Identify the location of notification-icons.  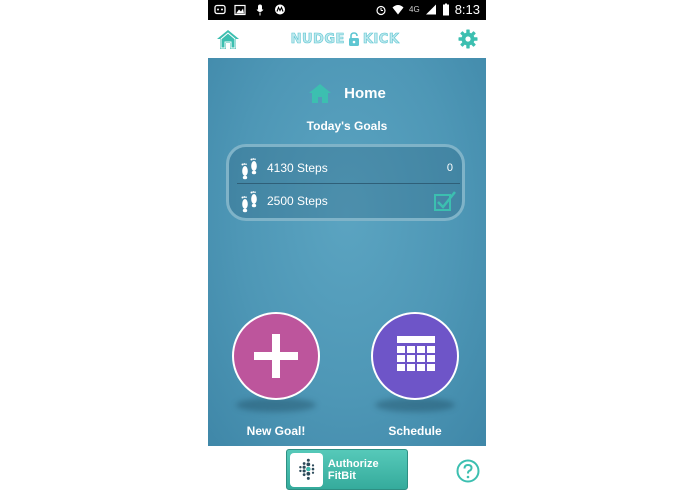
(250, 9).